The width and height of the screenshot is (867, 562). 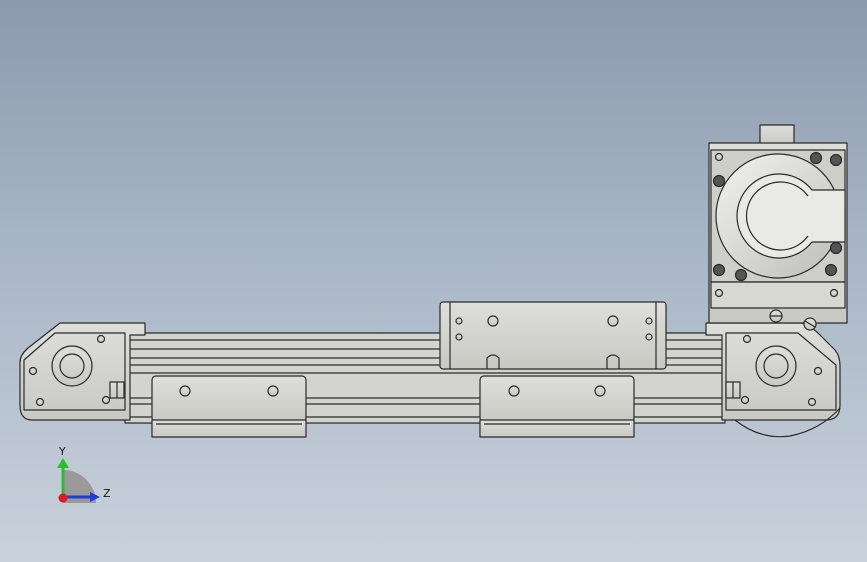 What do you see at coordinates (553, 335) in the screenshot?
I see `top-carriage-block` at bounding box center [553, 335].